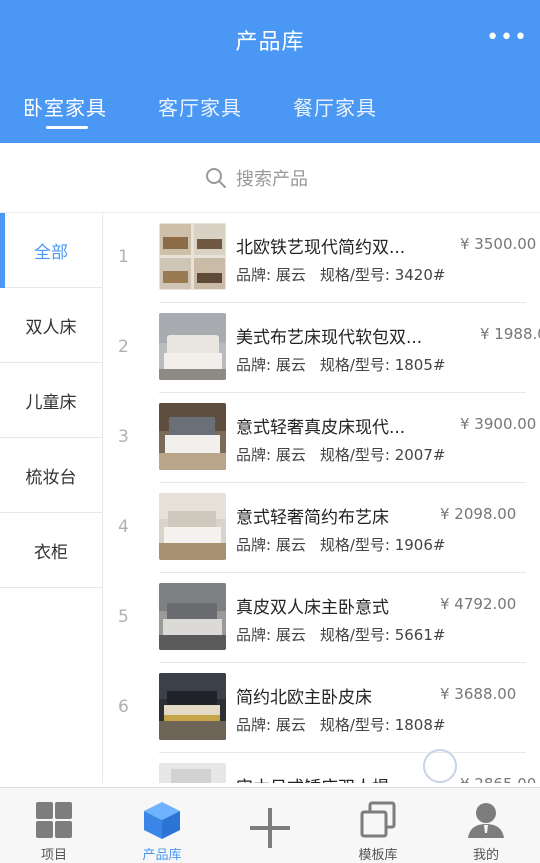  Describe the element at coordinates (312, 778) in the screenshot. I see `product-name: 实木日式矮床双人榻` at that location.